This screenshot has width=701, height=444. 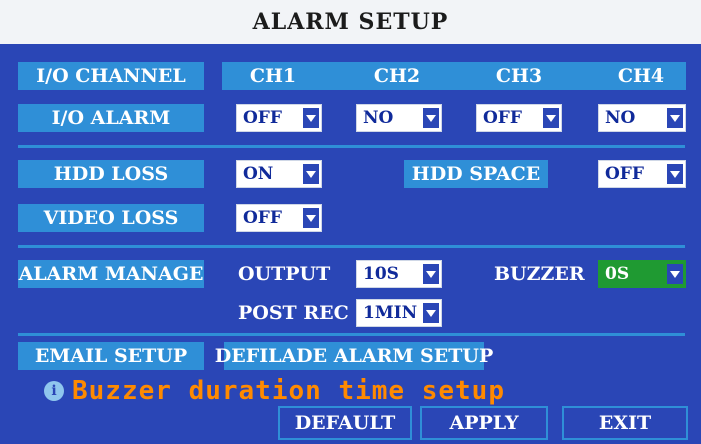 I want to click on io-alarm-label: I/O ALARM, so click(x=111, y=118).